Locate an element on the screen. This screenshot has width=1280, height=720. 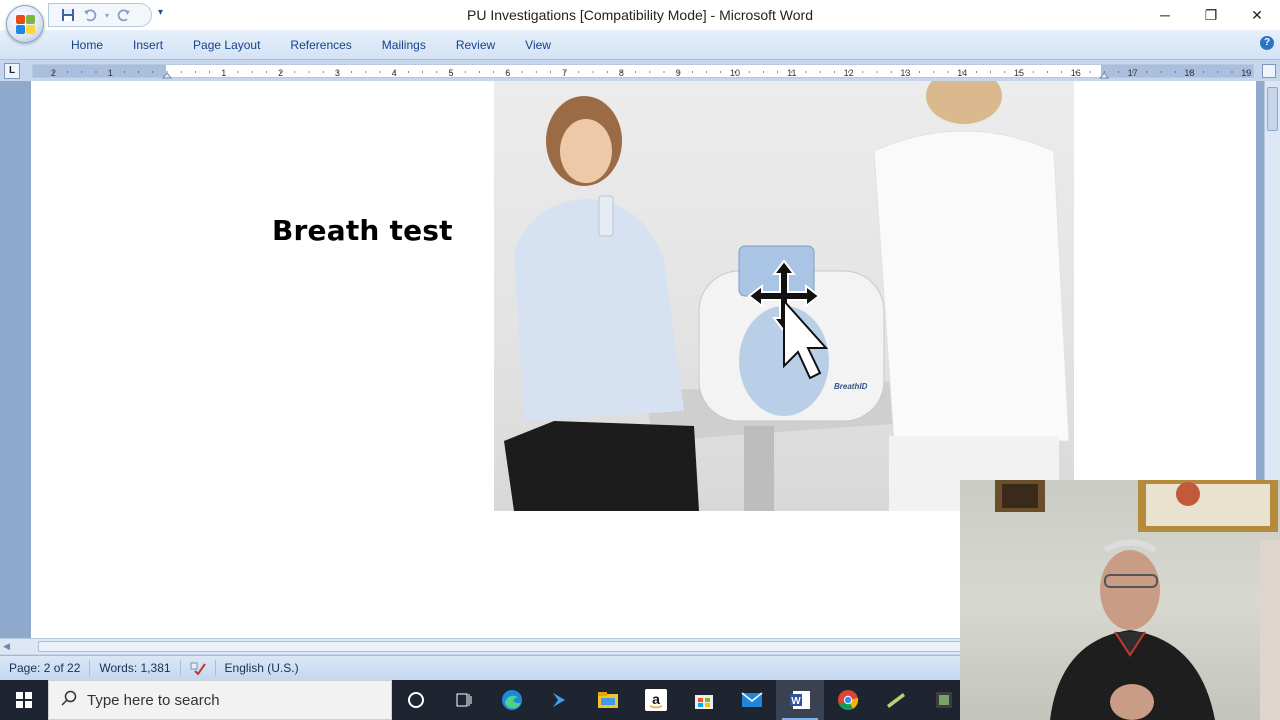
close-button: ✕ is located at coordinates (1257, 15).